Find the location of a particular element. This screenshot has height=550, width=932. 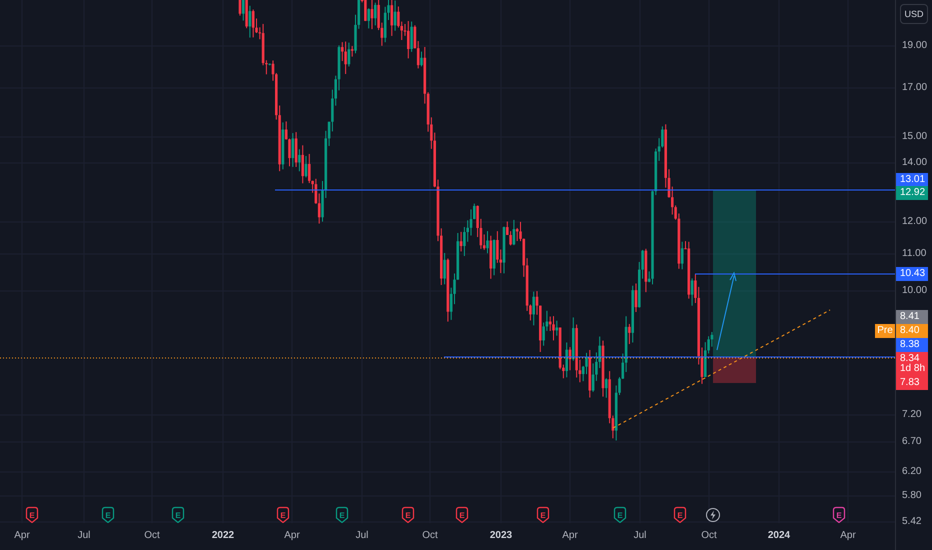

time-axis-label: 2023 is located at coordinates (501, 535).